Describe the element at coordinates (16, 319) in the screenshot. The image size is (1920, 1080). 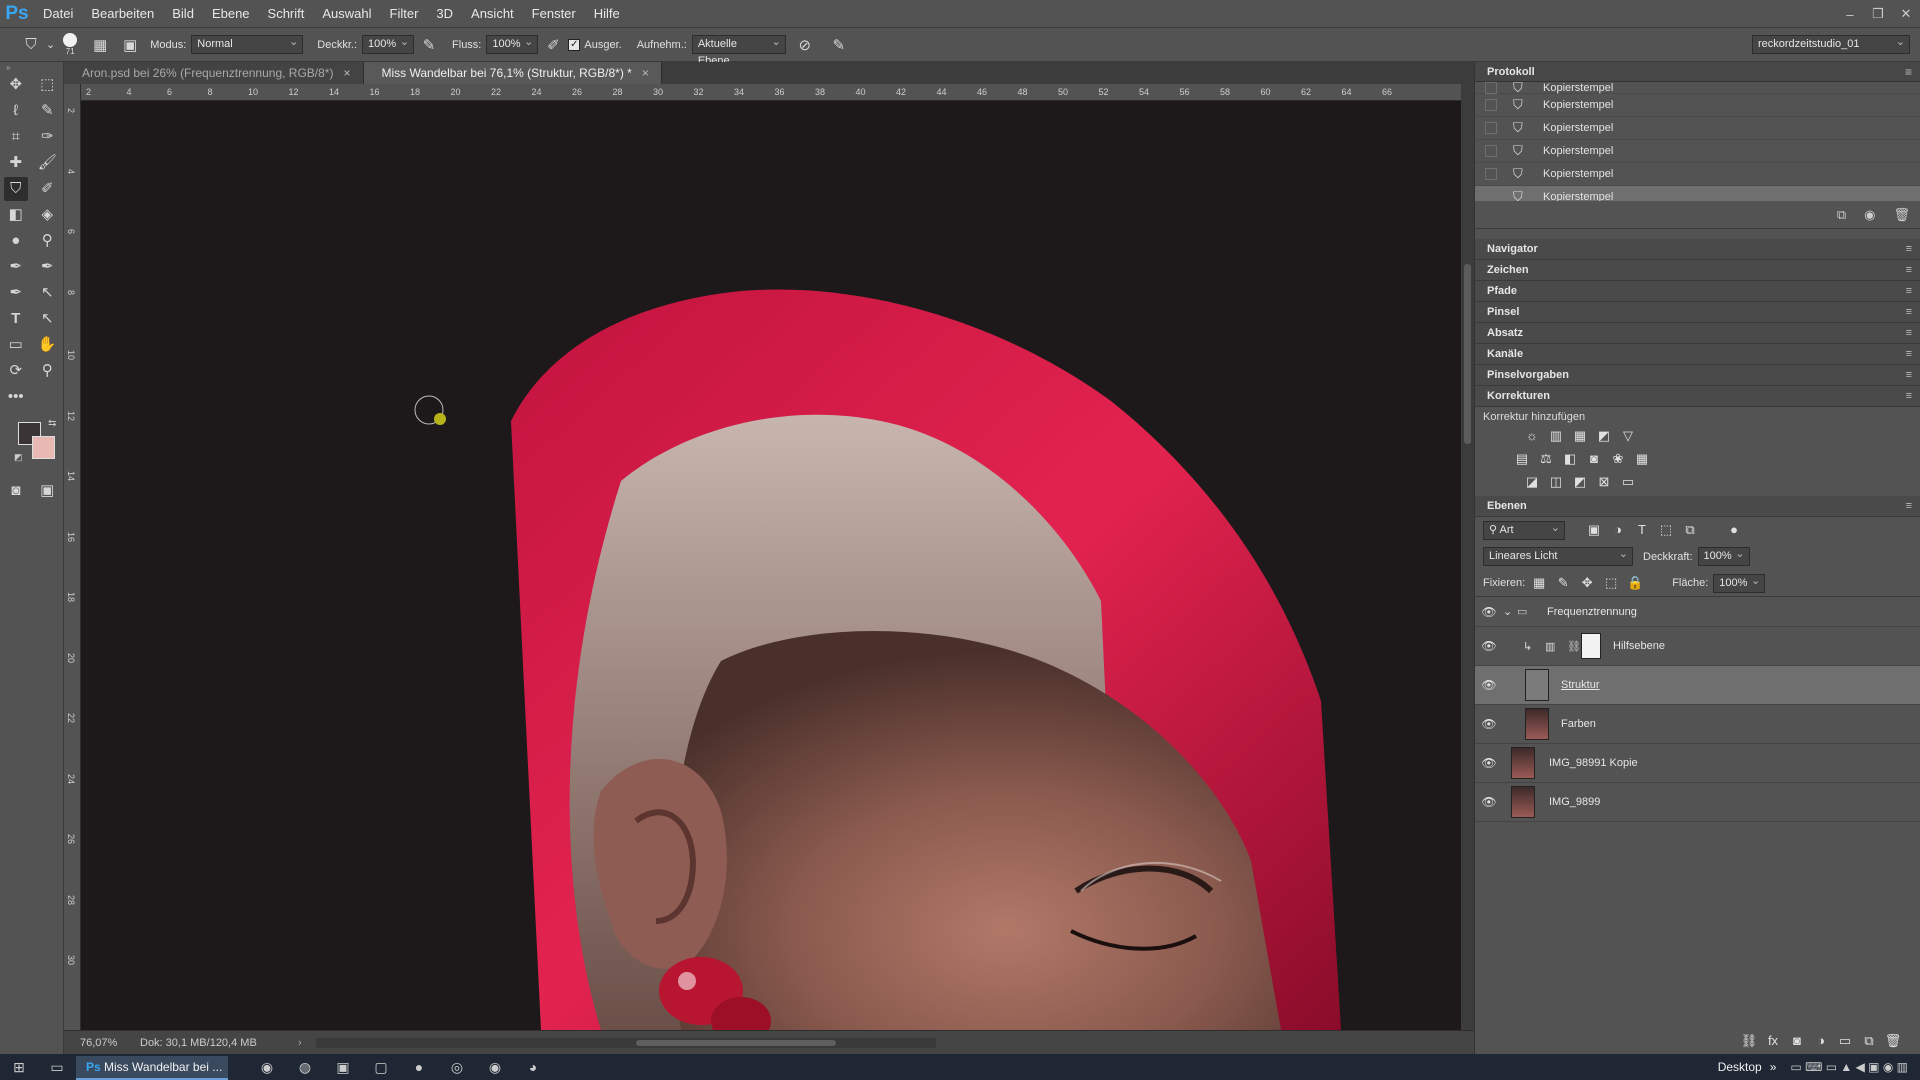
I see `type-tool-icon: T` at that location.